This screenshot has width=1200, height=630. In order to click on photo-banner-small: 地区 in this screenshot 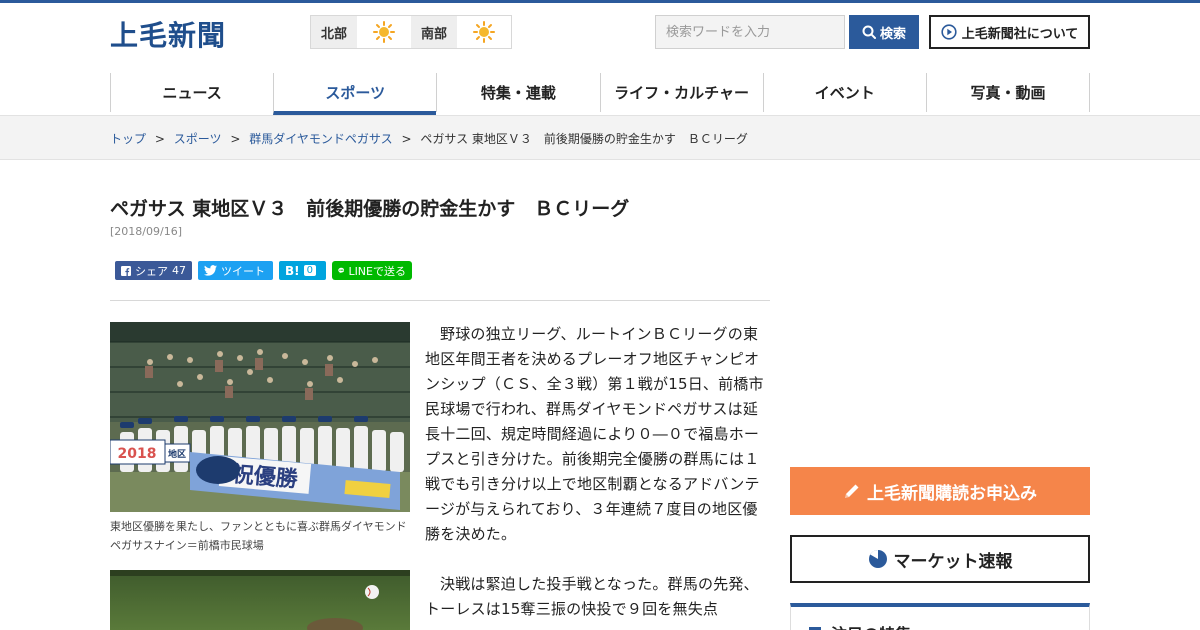, I will do `click(177, 454)`.